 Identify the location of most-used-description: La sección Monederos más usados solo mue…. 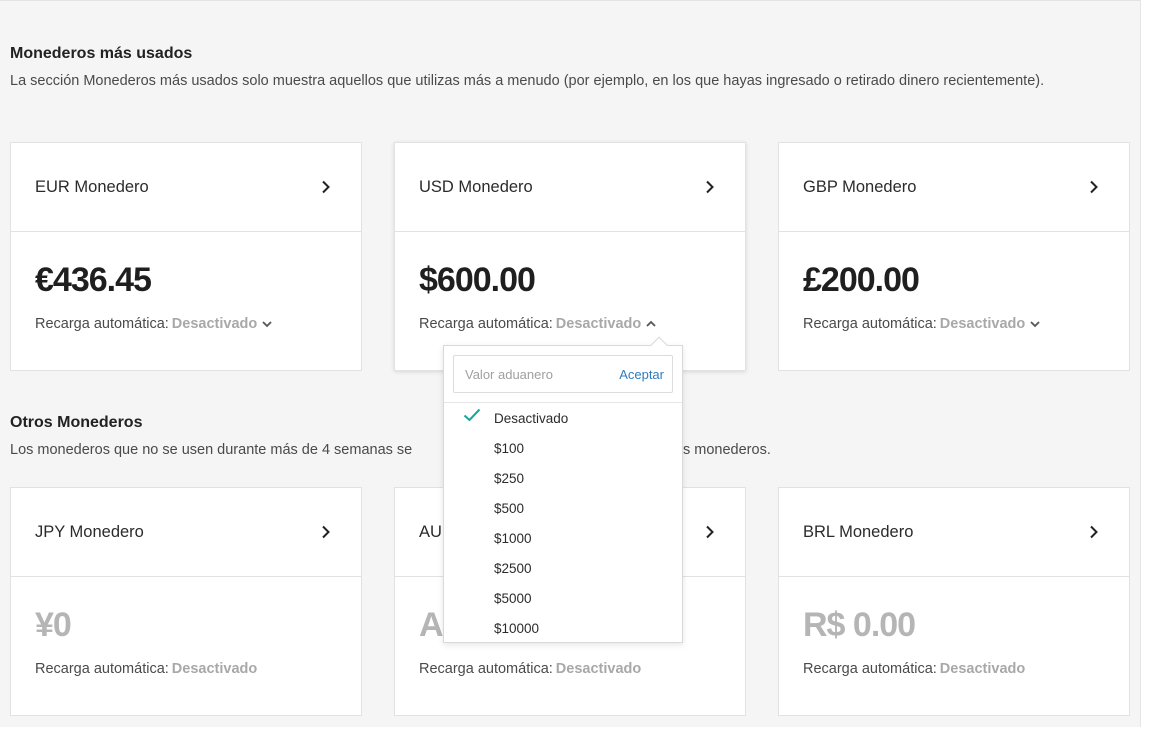
(527, 81).